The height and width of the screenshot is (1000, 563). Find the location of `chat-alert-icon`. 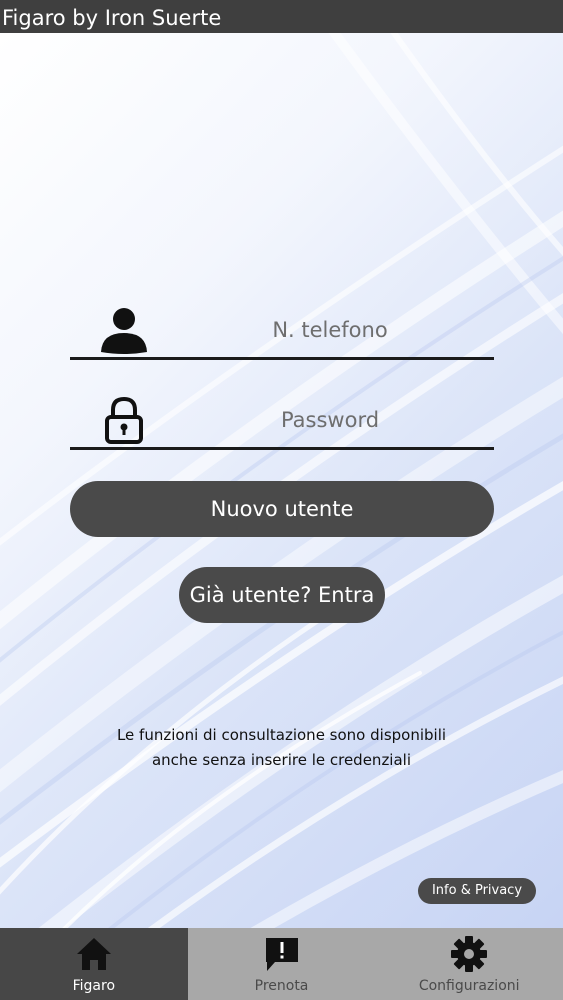

chat-alert-icon is located at coordinates (281, 954).